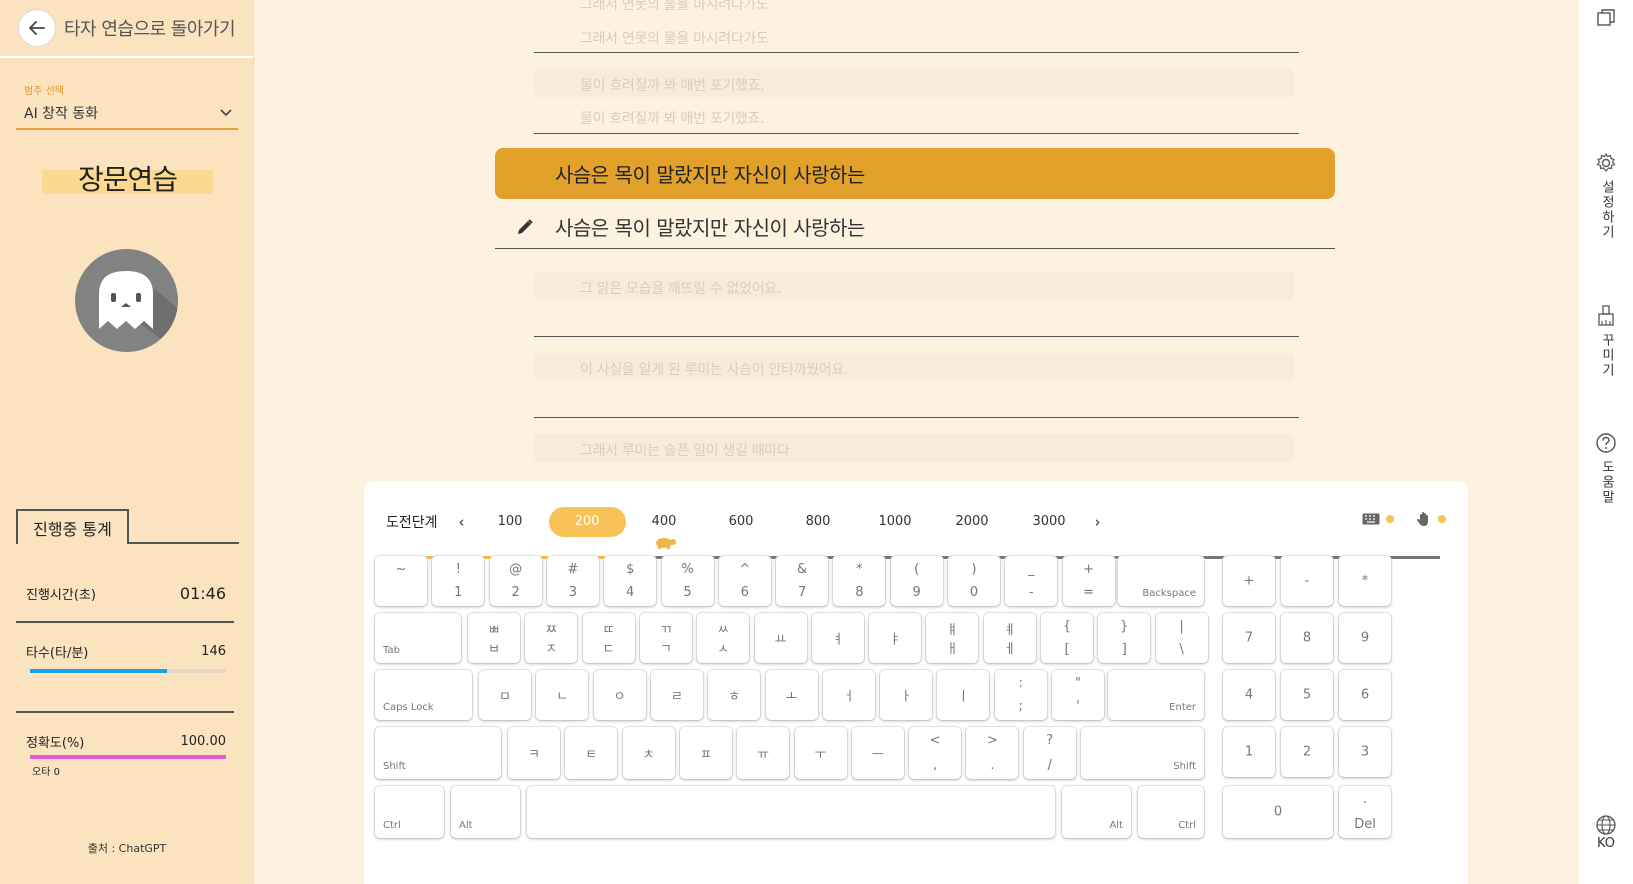 This screenshot has height=884, width=1633. I want to click on key: }], so click(1124, 638).